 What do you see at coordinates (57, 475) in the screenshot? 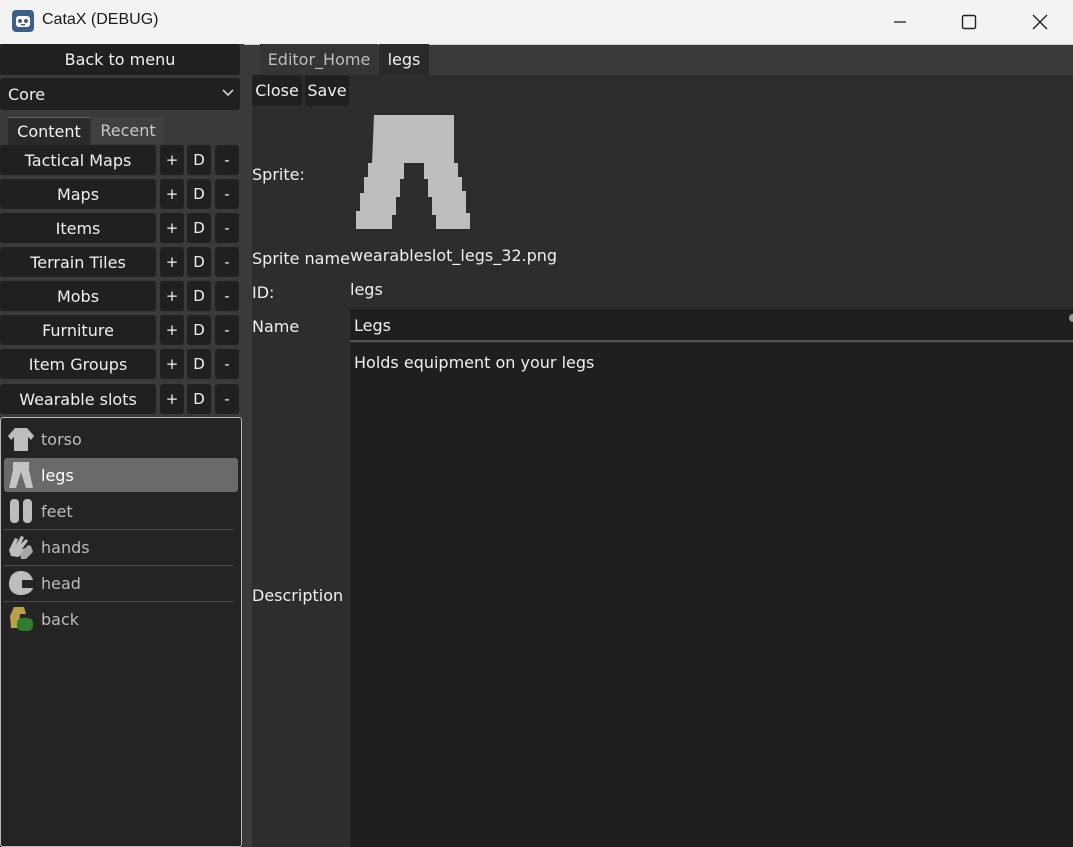
I see `list-item-label: legs` at bounding box center [57, 475].